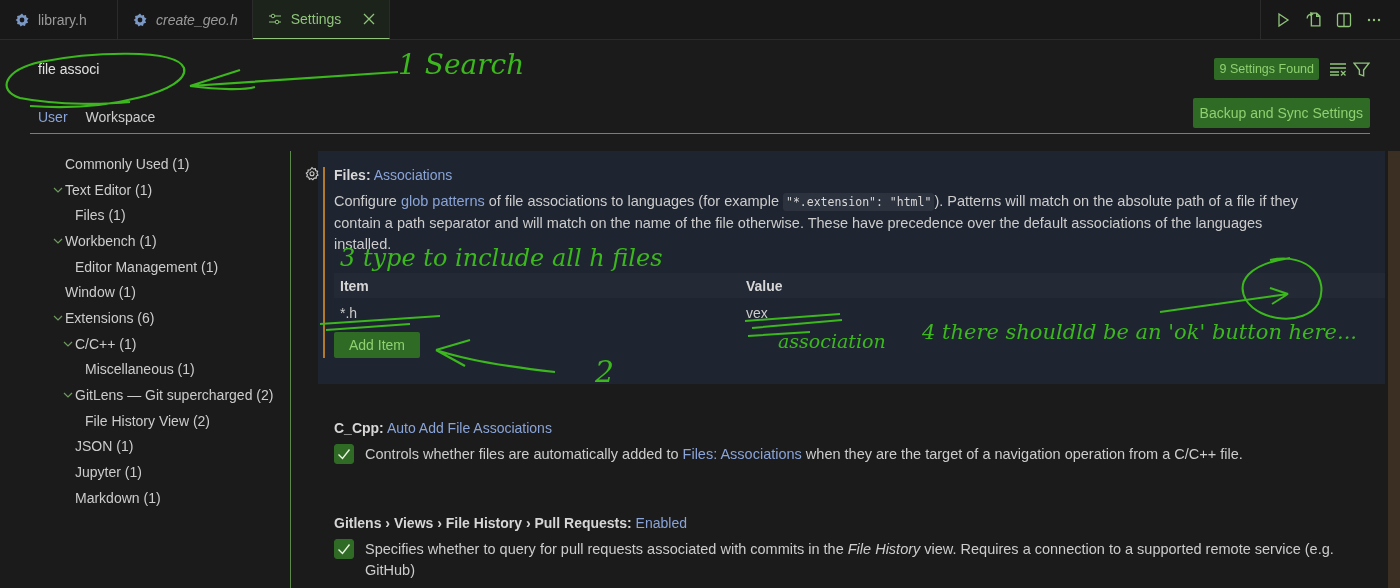  What do you see at coordinates (1266, 69) in the screenshot?
I see `results-count: 9 Settings Found` at bounding box center [1266, 69].